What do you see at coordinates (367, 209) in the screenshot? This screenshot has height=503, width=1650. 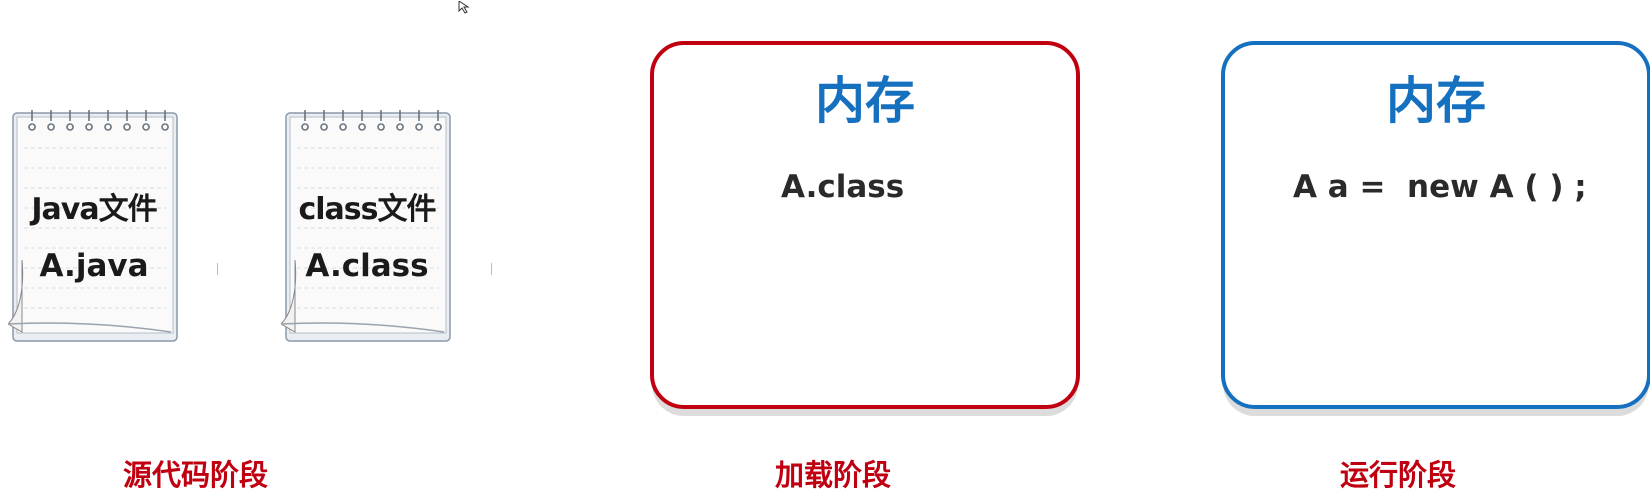 I see `file-type-label: class文件` at bounding box center [367, 209].